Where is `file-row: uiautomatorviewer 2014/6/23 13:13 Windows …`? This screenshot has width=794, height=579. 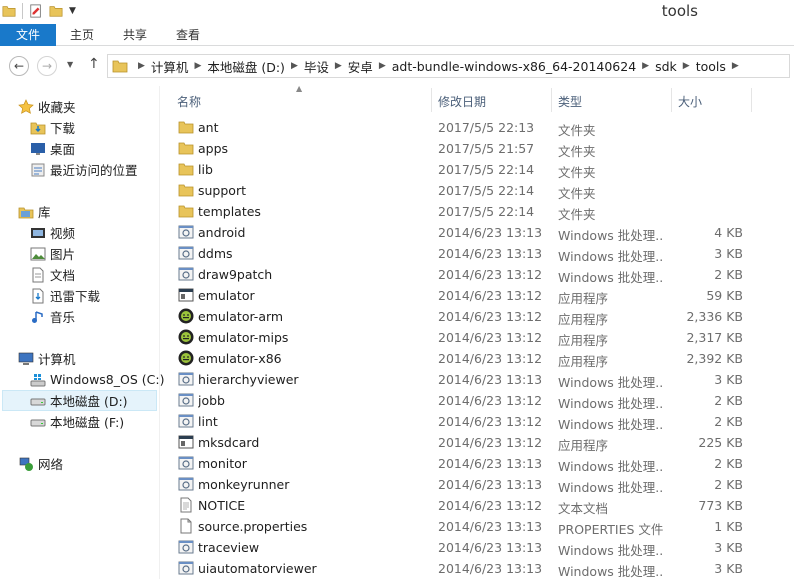 file-row: uiautomatorviewer 2014/6/23 13:13 Windows … is located at coordinates (480, 568).